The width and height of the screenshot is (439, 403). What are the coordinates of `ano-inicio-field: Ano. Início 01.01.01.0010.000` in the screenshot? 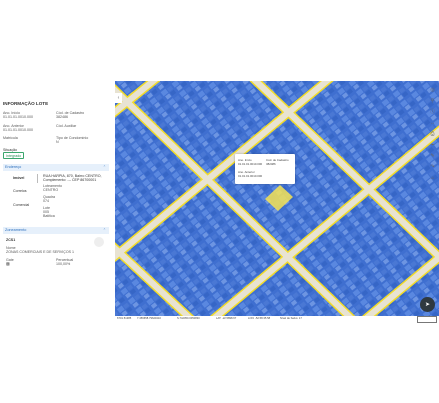 It's located at (18, 115).